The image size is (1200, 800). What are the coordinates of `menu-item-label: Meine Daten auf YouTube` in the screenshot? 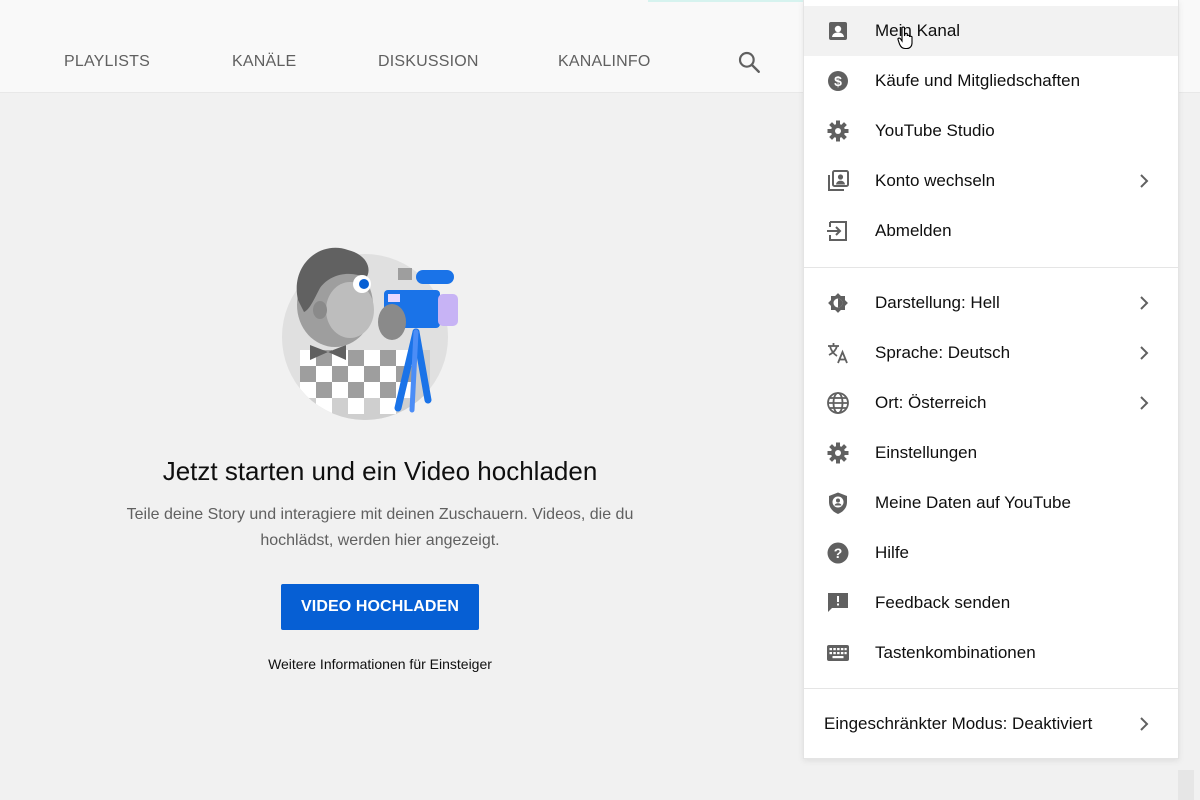 It's located at (973, 502).